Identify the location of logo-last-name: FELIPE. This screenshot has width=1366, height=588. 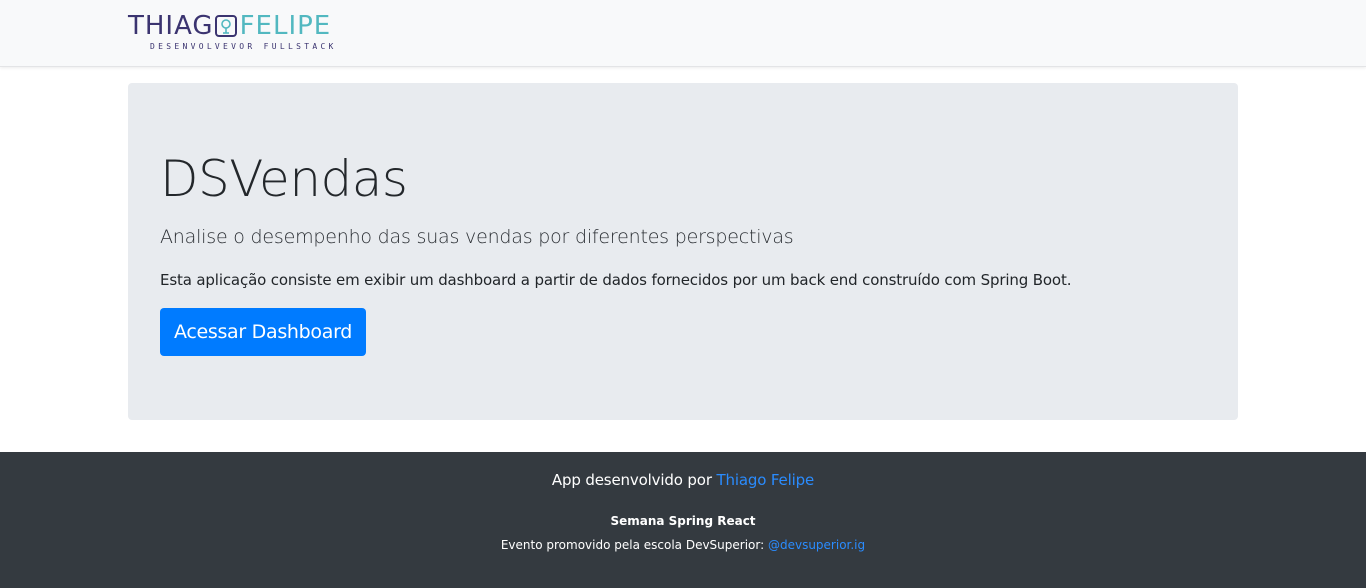
(285, 26).